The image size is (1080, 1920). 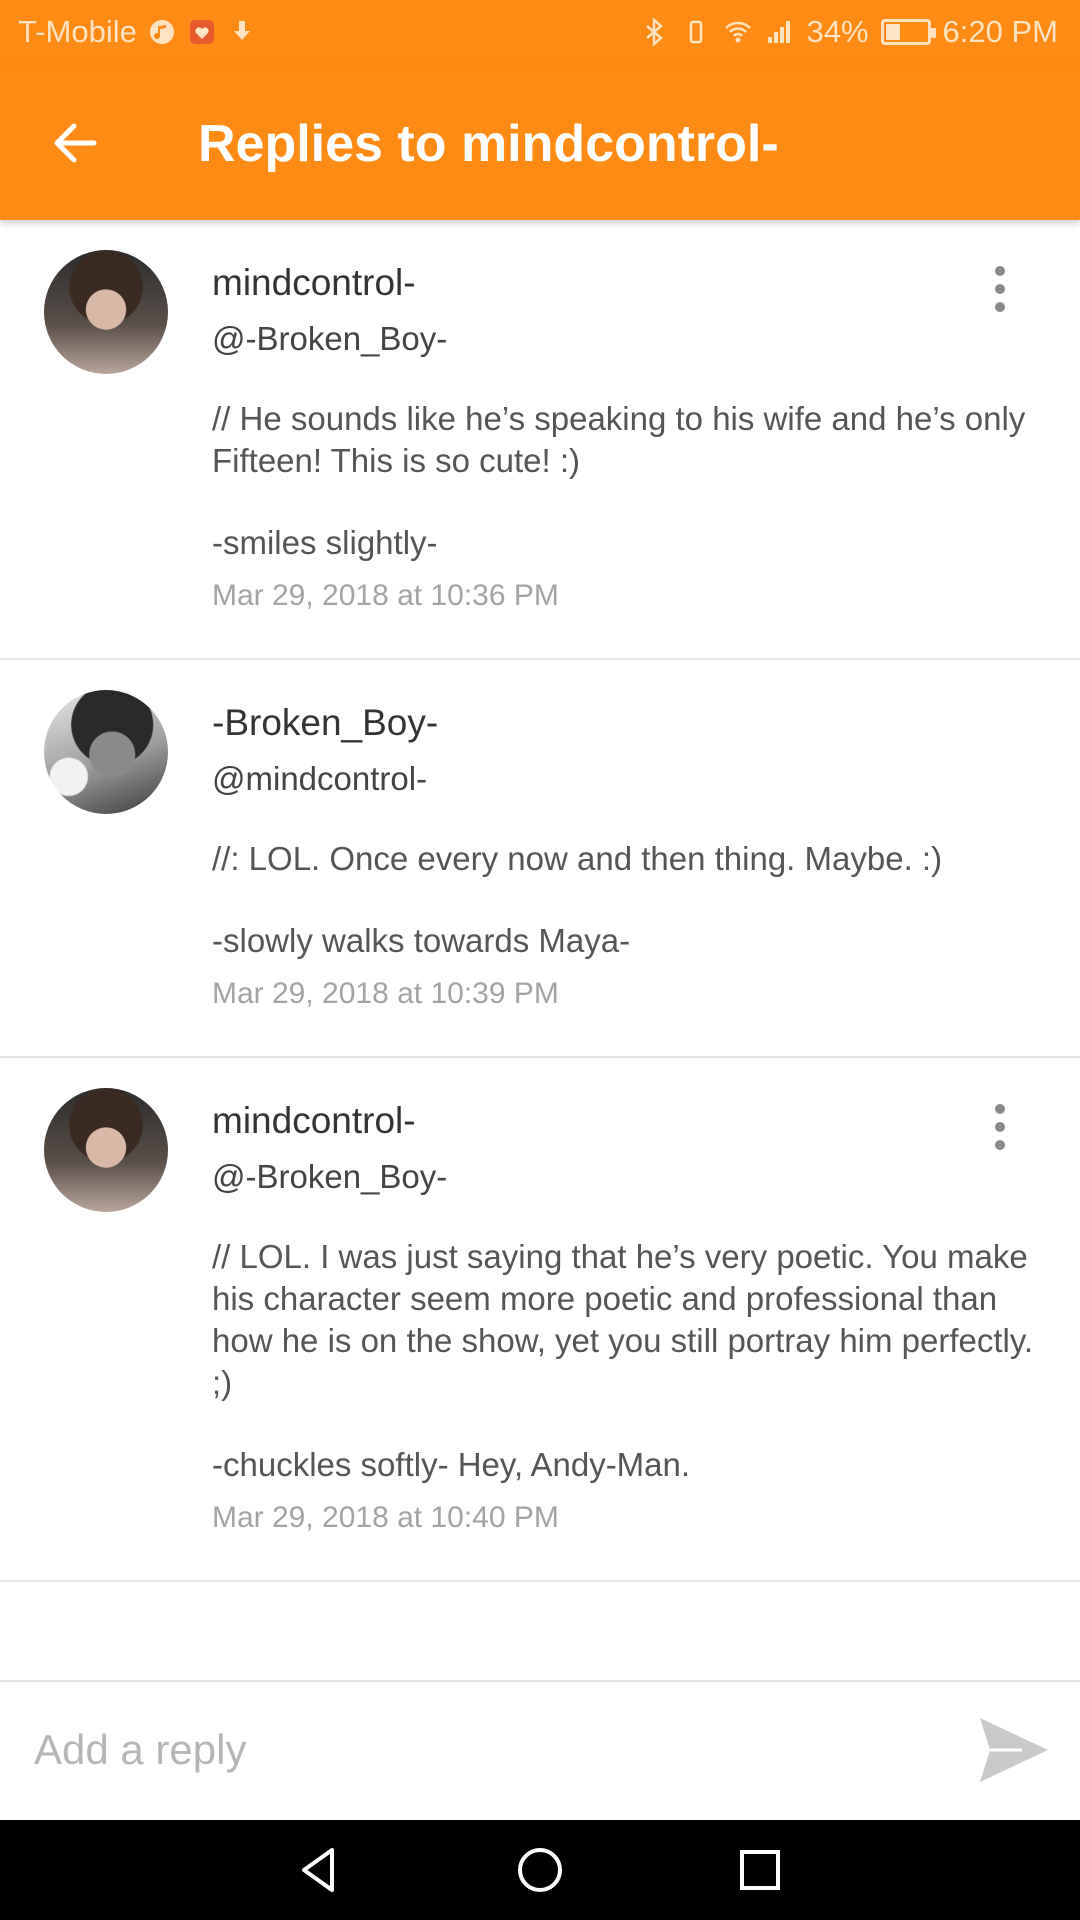 What do you see at coordinates (451, 1464) in the screenshot?
I see `reply-action: -chuckles softly- Hey, Andy-Man.` at bounding box center [451, 1464].